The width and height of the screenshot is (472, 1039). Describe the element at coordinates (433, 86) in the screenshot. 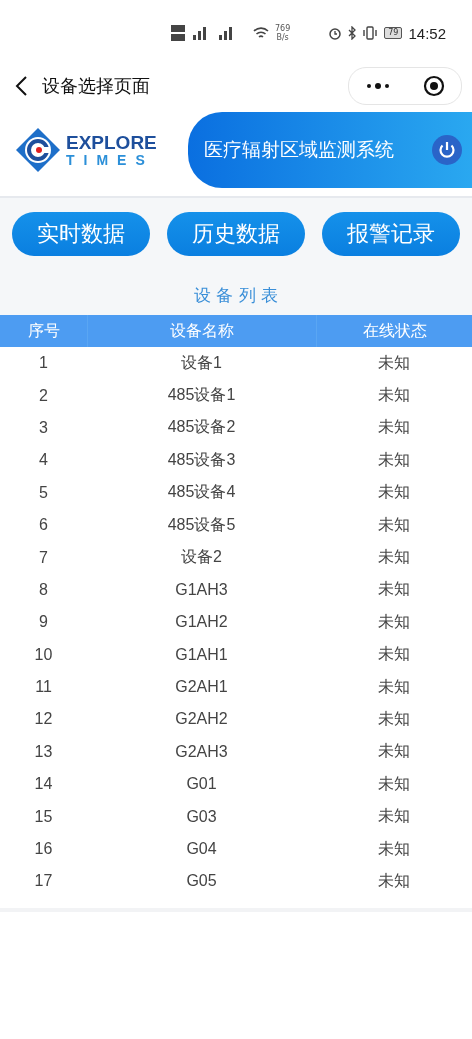

I see `close-icon` at that location.